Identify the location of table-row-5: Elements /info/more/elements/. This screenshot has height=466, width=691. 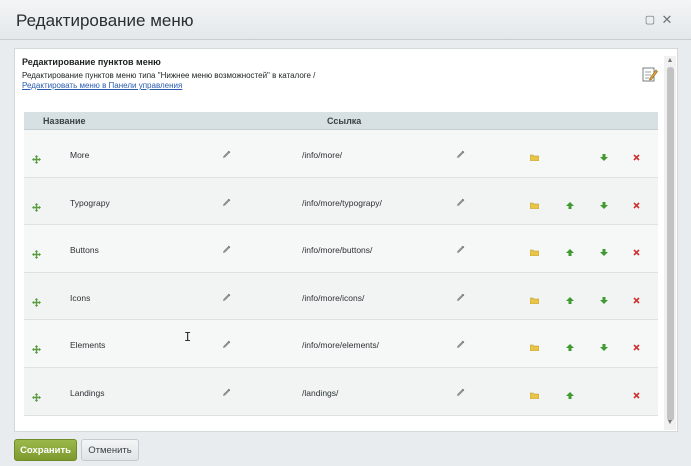
(341, 344).